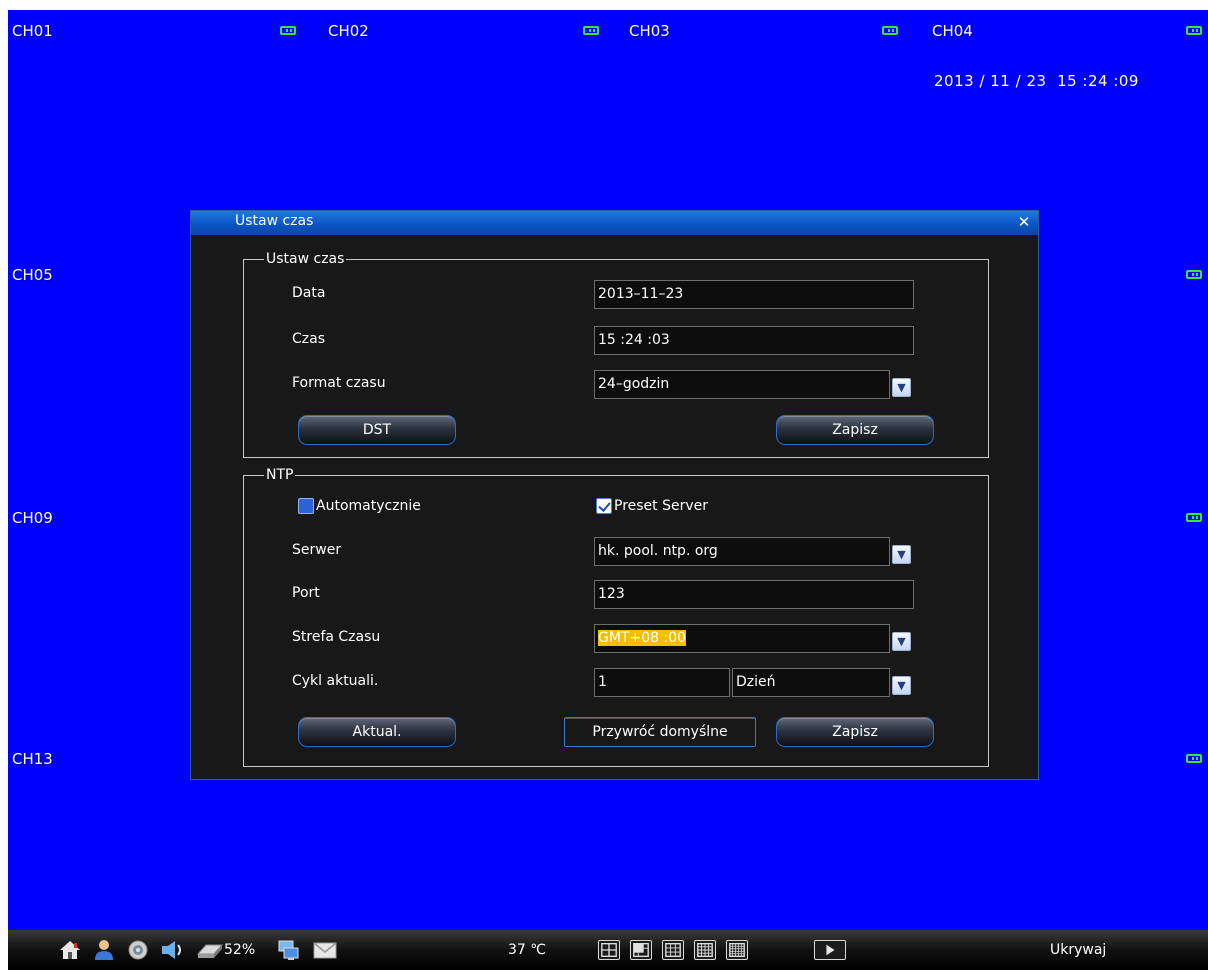  What do you see at coordinates (855, 430) in the screenshot?
I see `save-time-button: Zapisz` at bounding box center [855, 430].